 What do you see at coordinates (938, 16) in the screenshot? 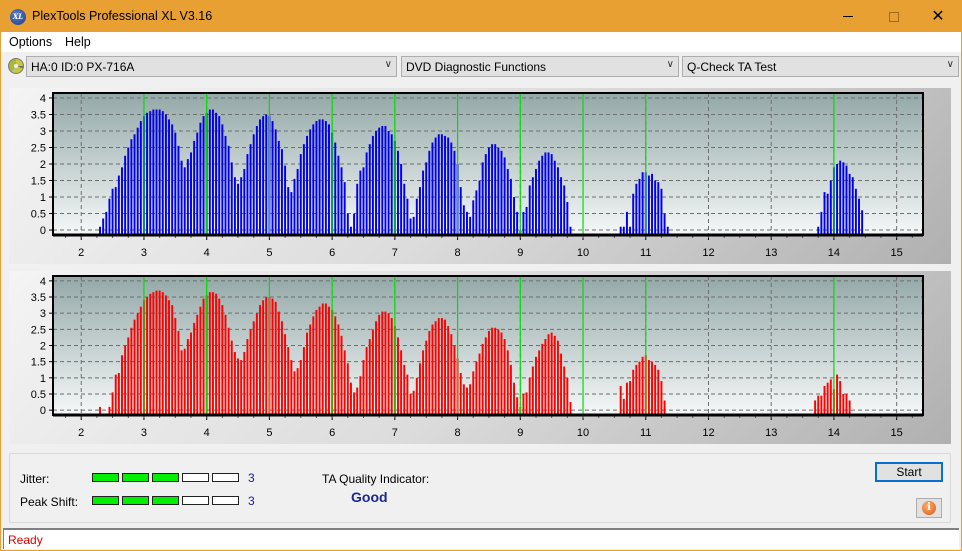
I see `close-button: ✕` at bounding box center [938, 16].